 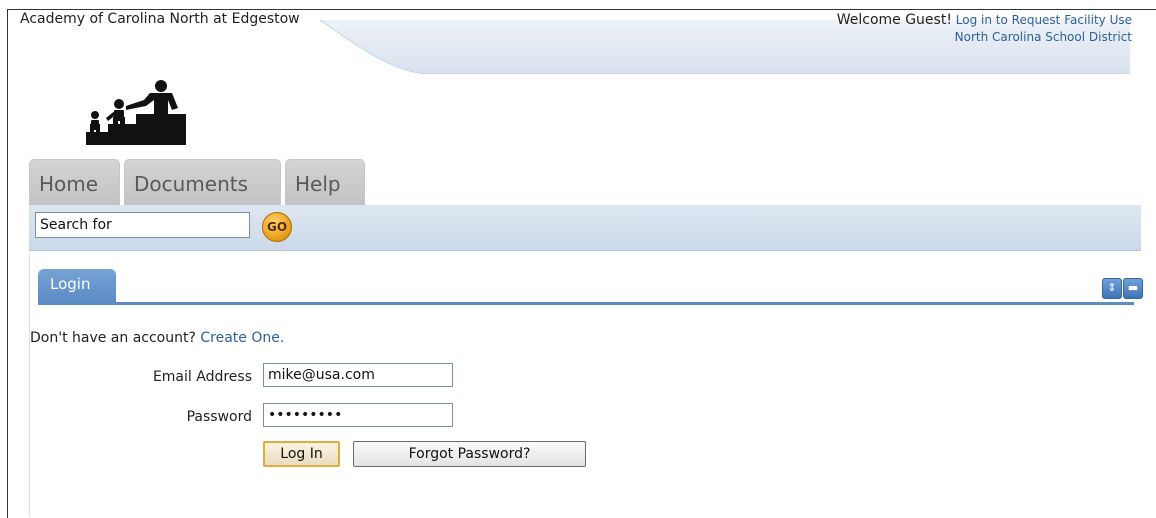 I want to click on login-request-link: Log in to Request Facility Use, so click(x=1044, y=20).